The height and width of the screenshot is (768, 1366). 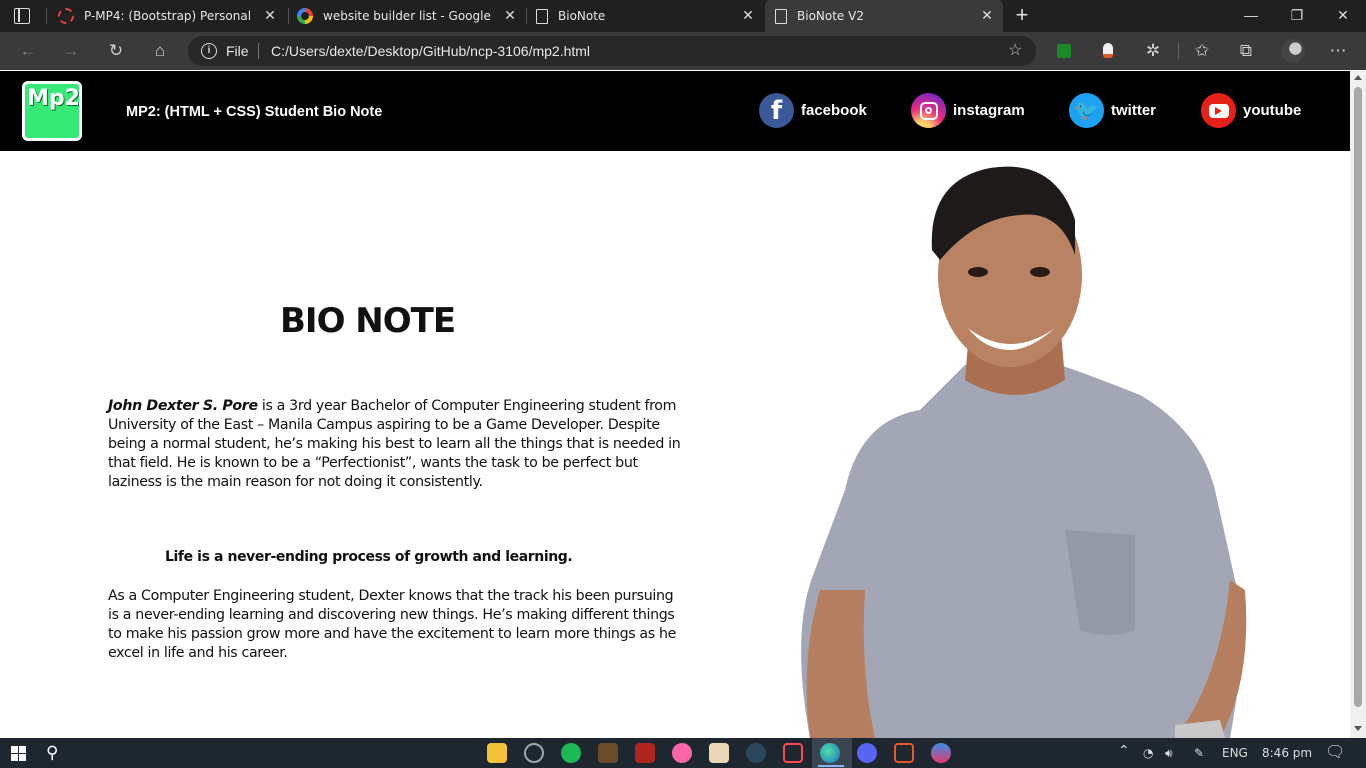 What do you see at coordinates (237, 51) in the screenshot?
I see `scheme-label: File` at bounding box center [237, 51].